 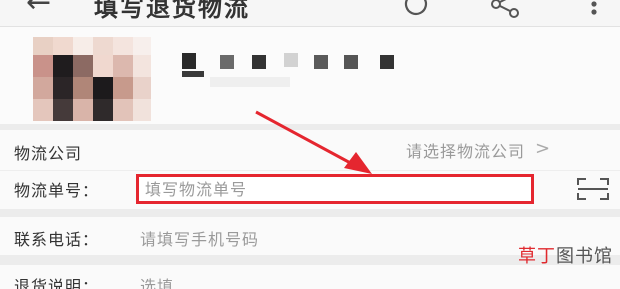 I want to click on chevron-right-icon: >, so click(x=543, y=148).